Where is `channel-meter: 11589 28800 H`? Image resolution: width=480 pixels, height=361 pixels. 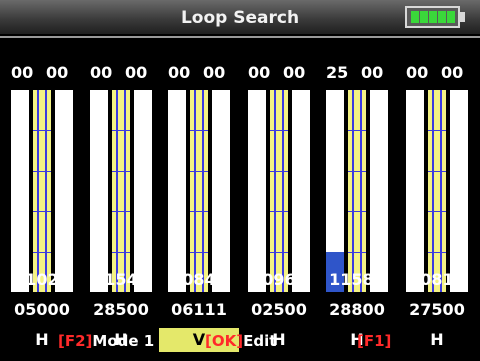 channel-meter: 11589 28800 H is located at coordinates (357, 219).